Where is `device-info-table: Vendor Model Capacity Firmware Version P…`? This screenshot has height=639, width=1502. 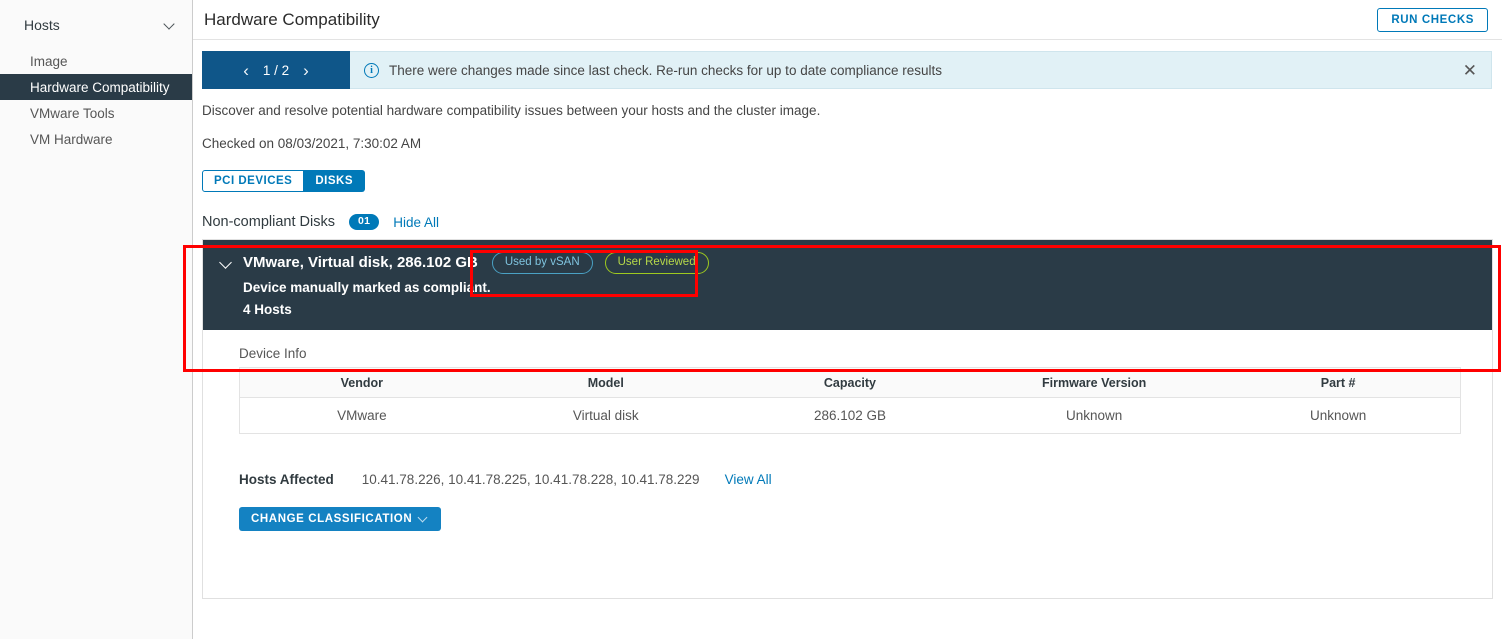
device-info-table: Vendor Model Capacity Firmware Version P… is located at coordinates (850, 400).